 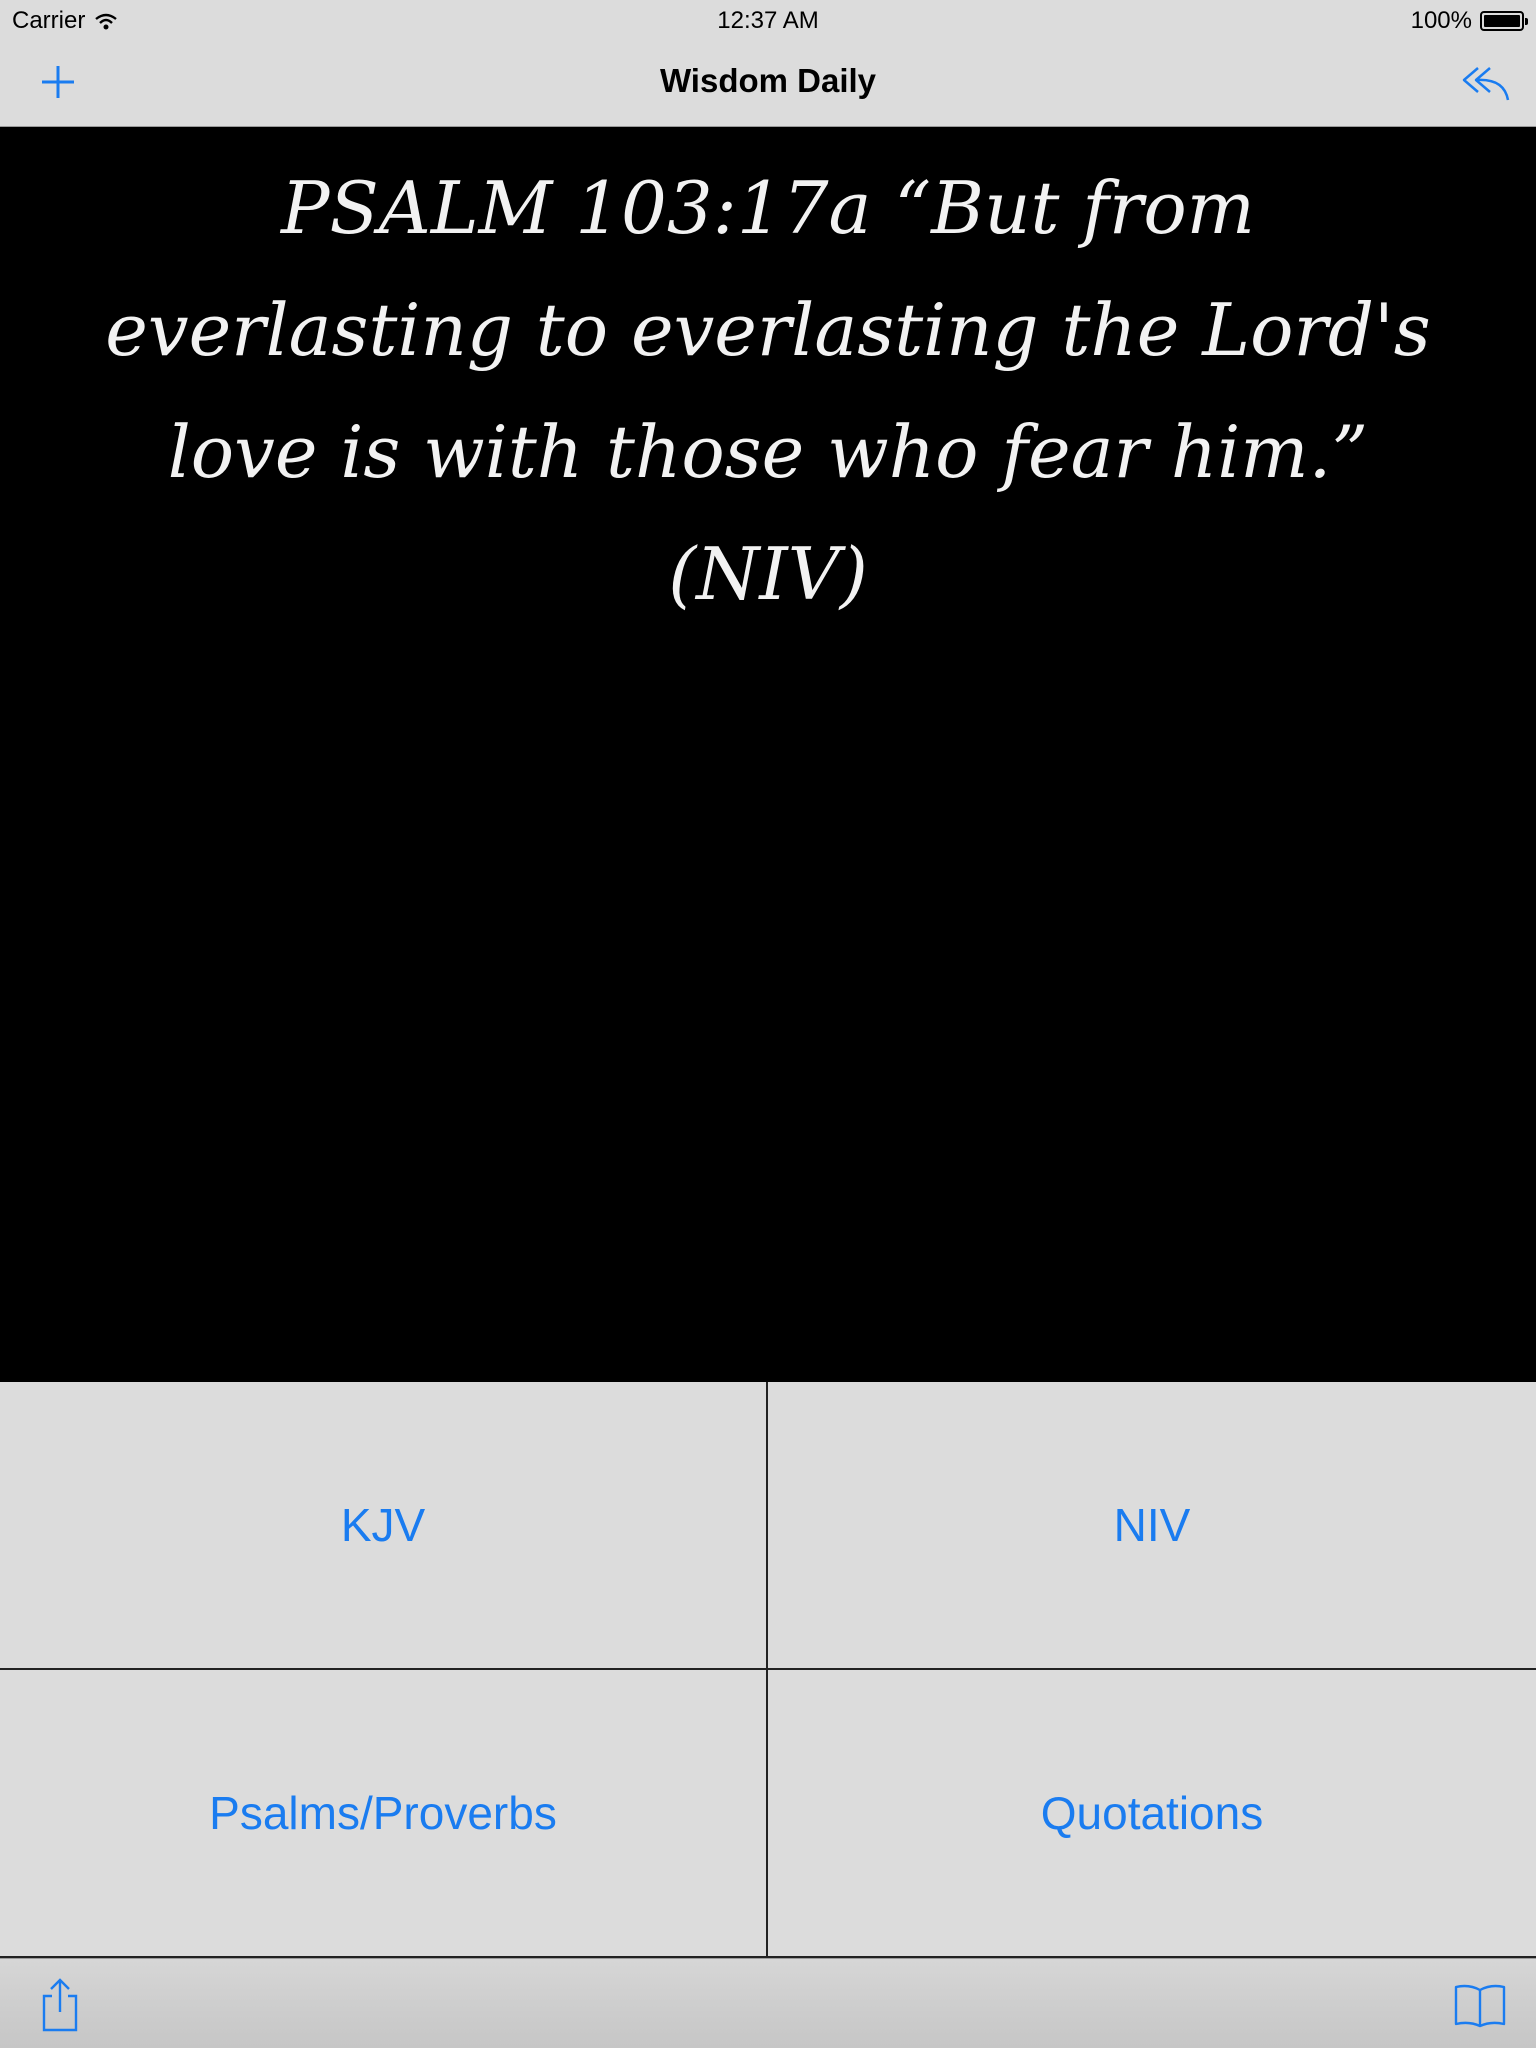 I want to click on navigation-bar: Wisdom Daily, so click(x=768, y=83).